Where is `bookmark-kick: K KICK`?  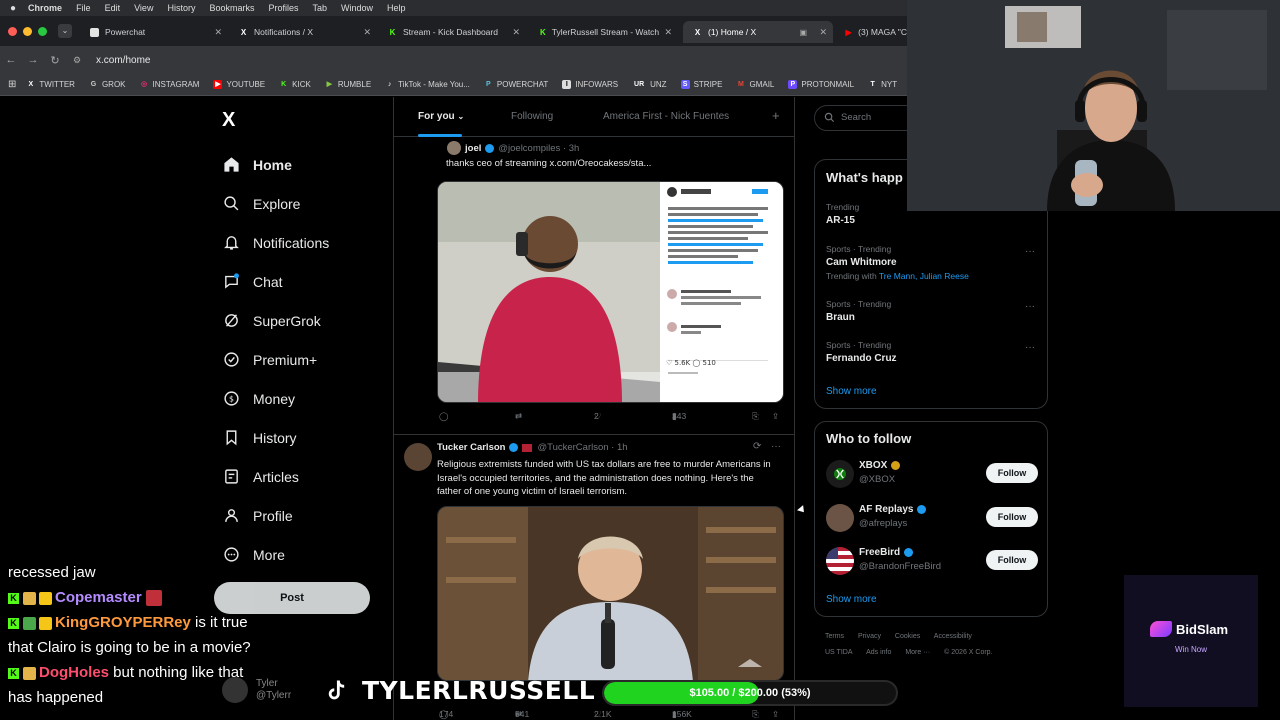
bookmark-kick: K KICK is located at coordinates (295, 84).